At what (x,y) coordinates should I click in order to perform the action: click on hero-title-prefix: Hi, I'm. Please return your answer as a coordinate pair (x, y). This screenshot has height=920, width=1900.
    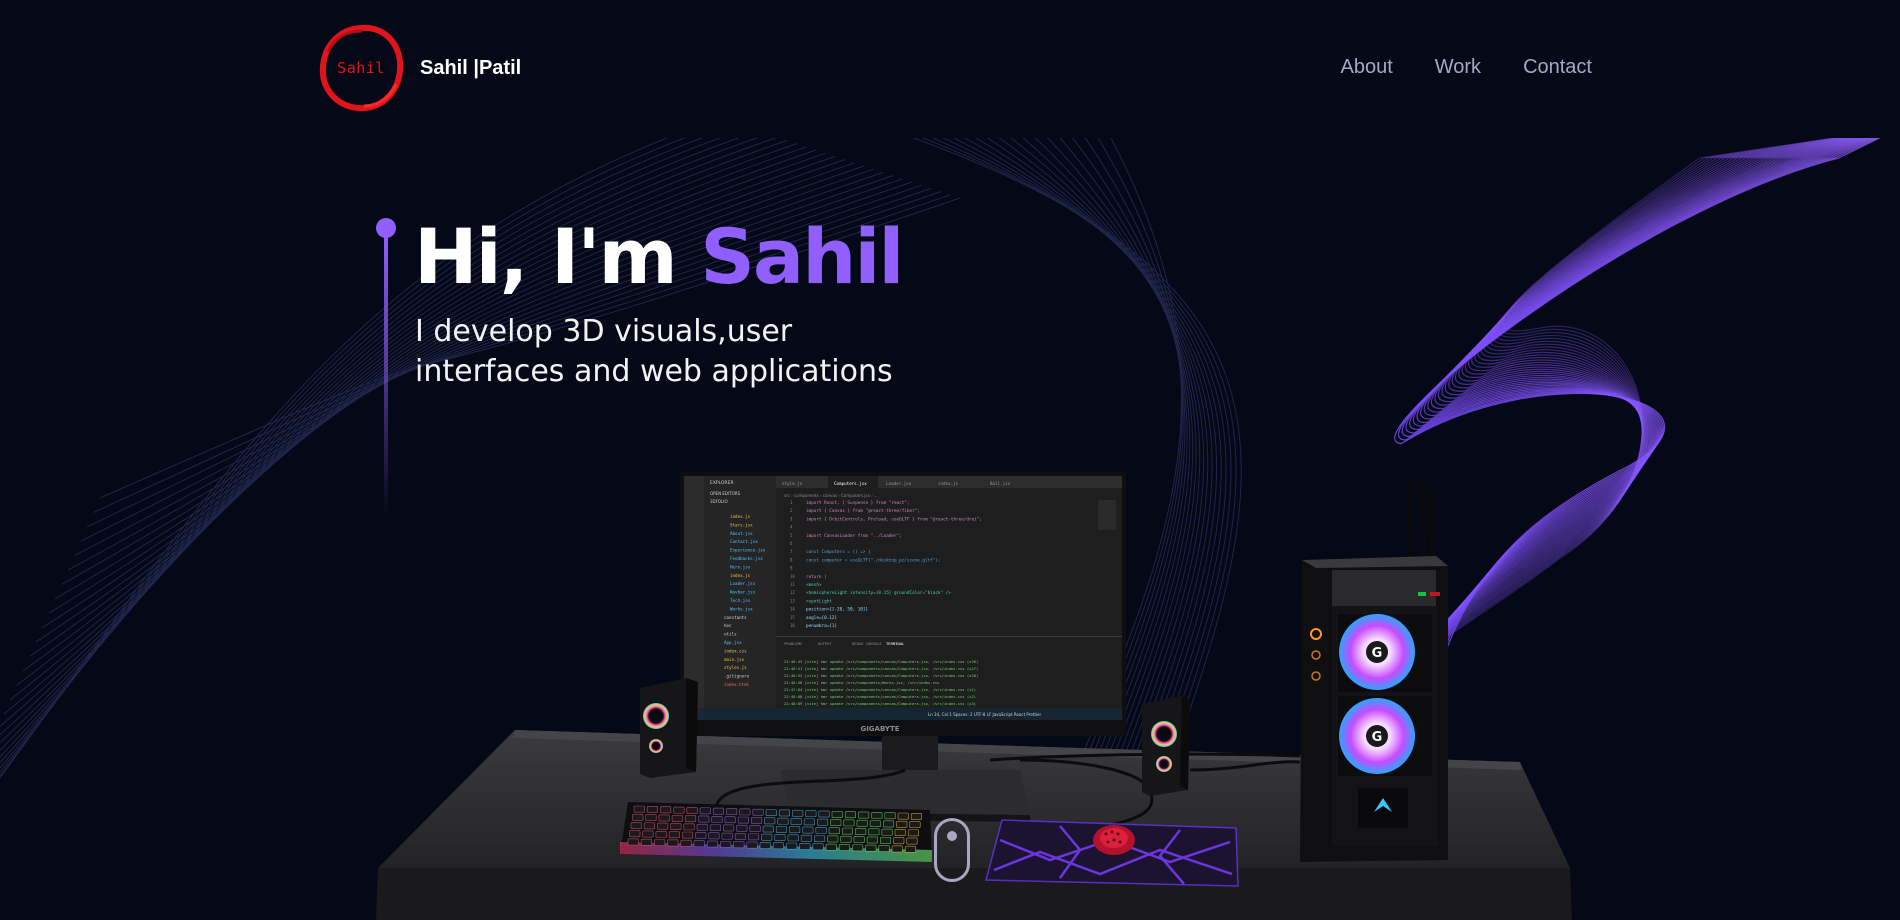
    Looking at the image, I should click on (557, 256).